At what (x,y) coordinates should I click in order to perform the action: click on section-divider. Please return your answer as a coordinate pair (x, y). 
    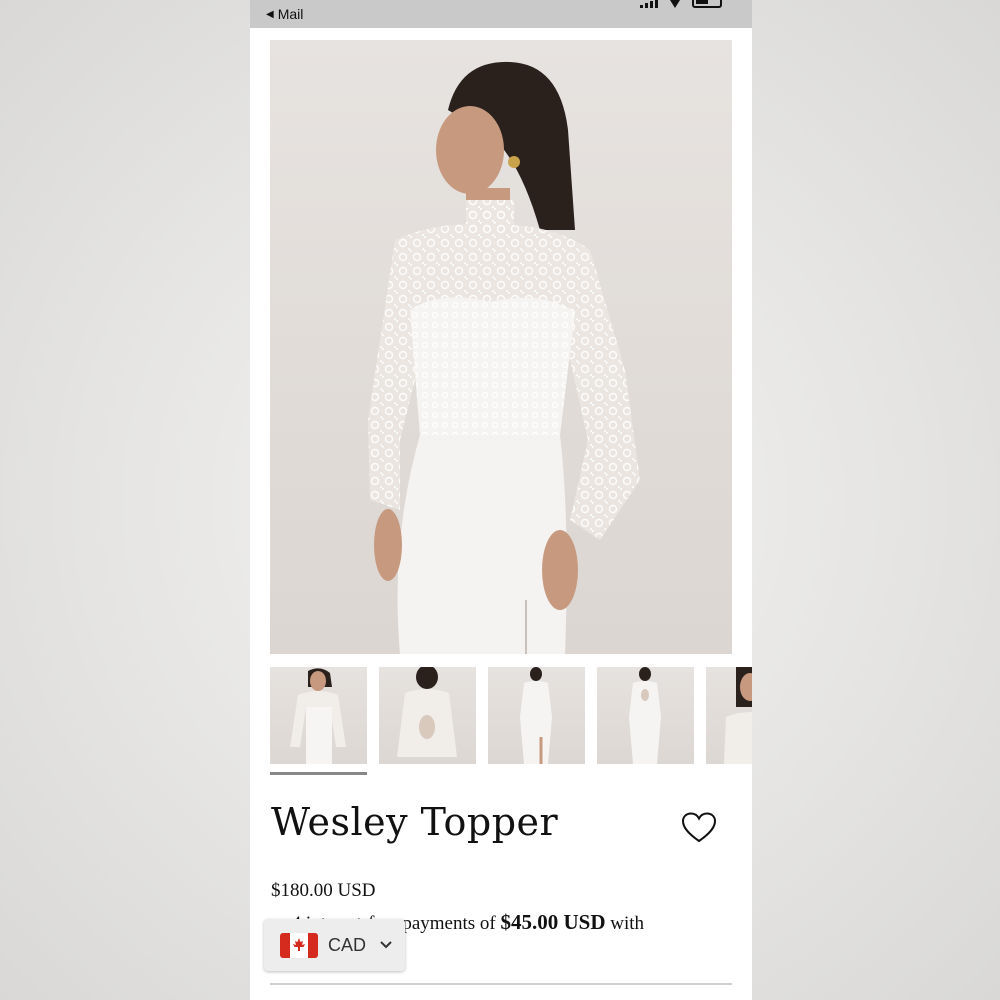
    Looking at the image, I should click on (501, 984).